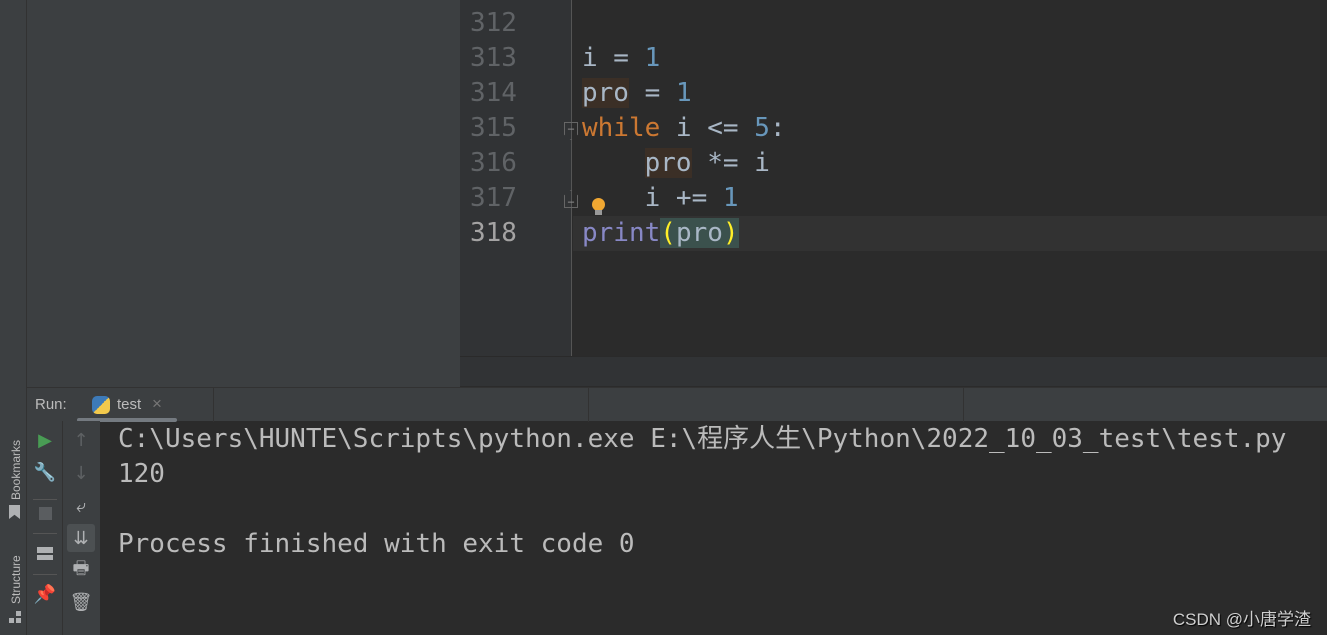 The image size is (1327, 635). I want to click on code-line: print(pro), so click(660, 233).